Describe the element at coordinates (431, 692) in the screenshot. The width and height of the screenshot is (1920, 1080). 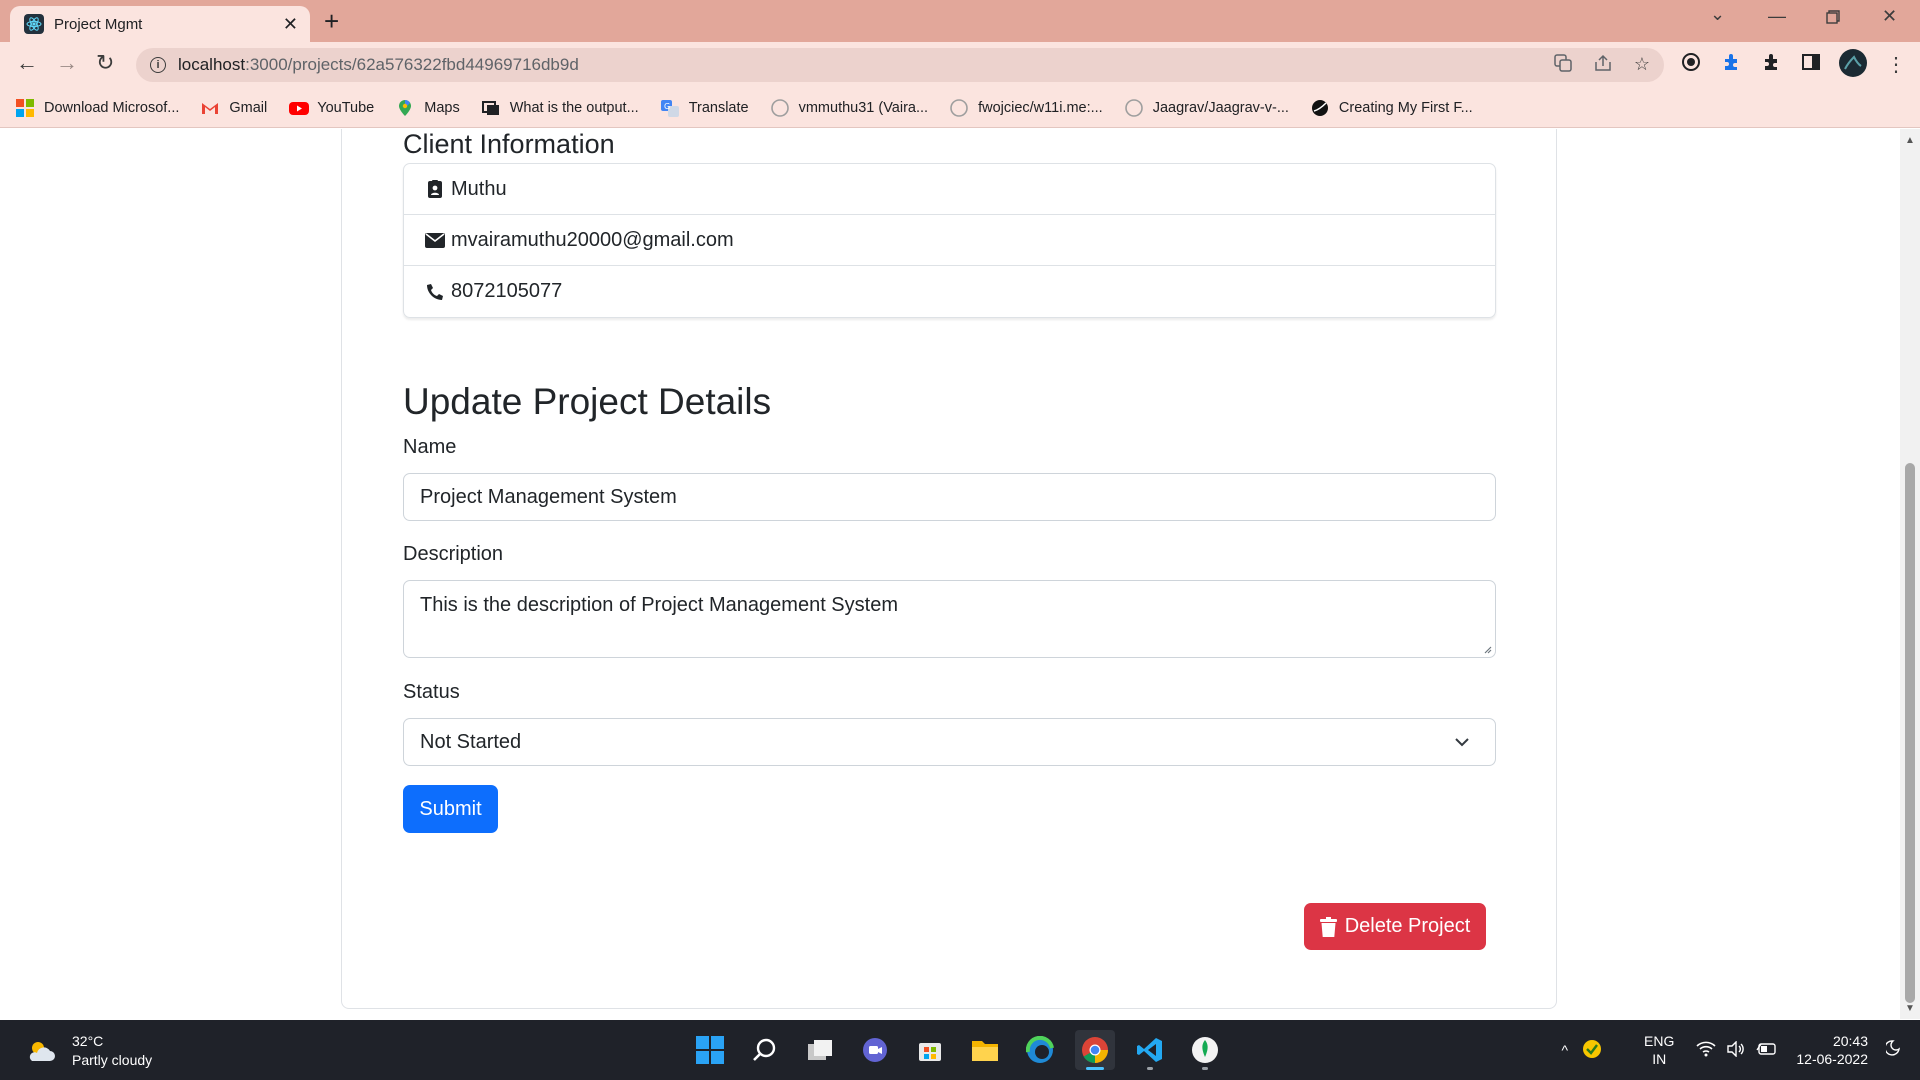
I see `status-label: Status` at that location.